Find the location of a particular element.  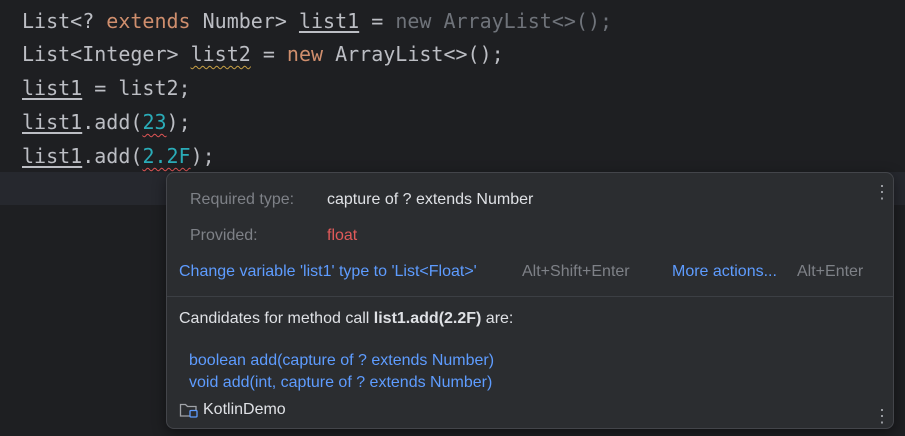

candidates-suffix: are: is located at coordinates (497, 318).